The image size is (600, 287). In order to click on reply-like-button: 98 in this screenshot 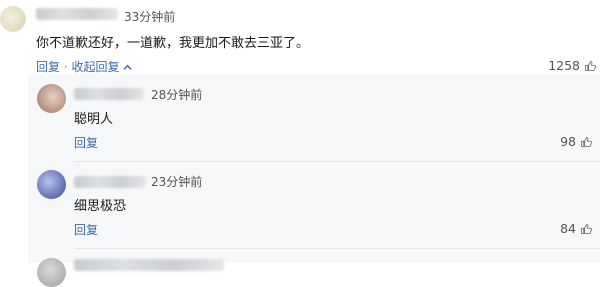, I will do `click(576, 141)`.